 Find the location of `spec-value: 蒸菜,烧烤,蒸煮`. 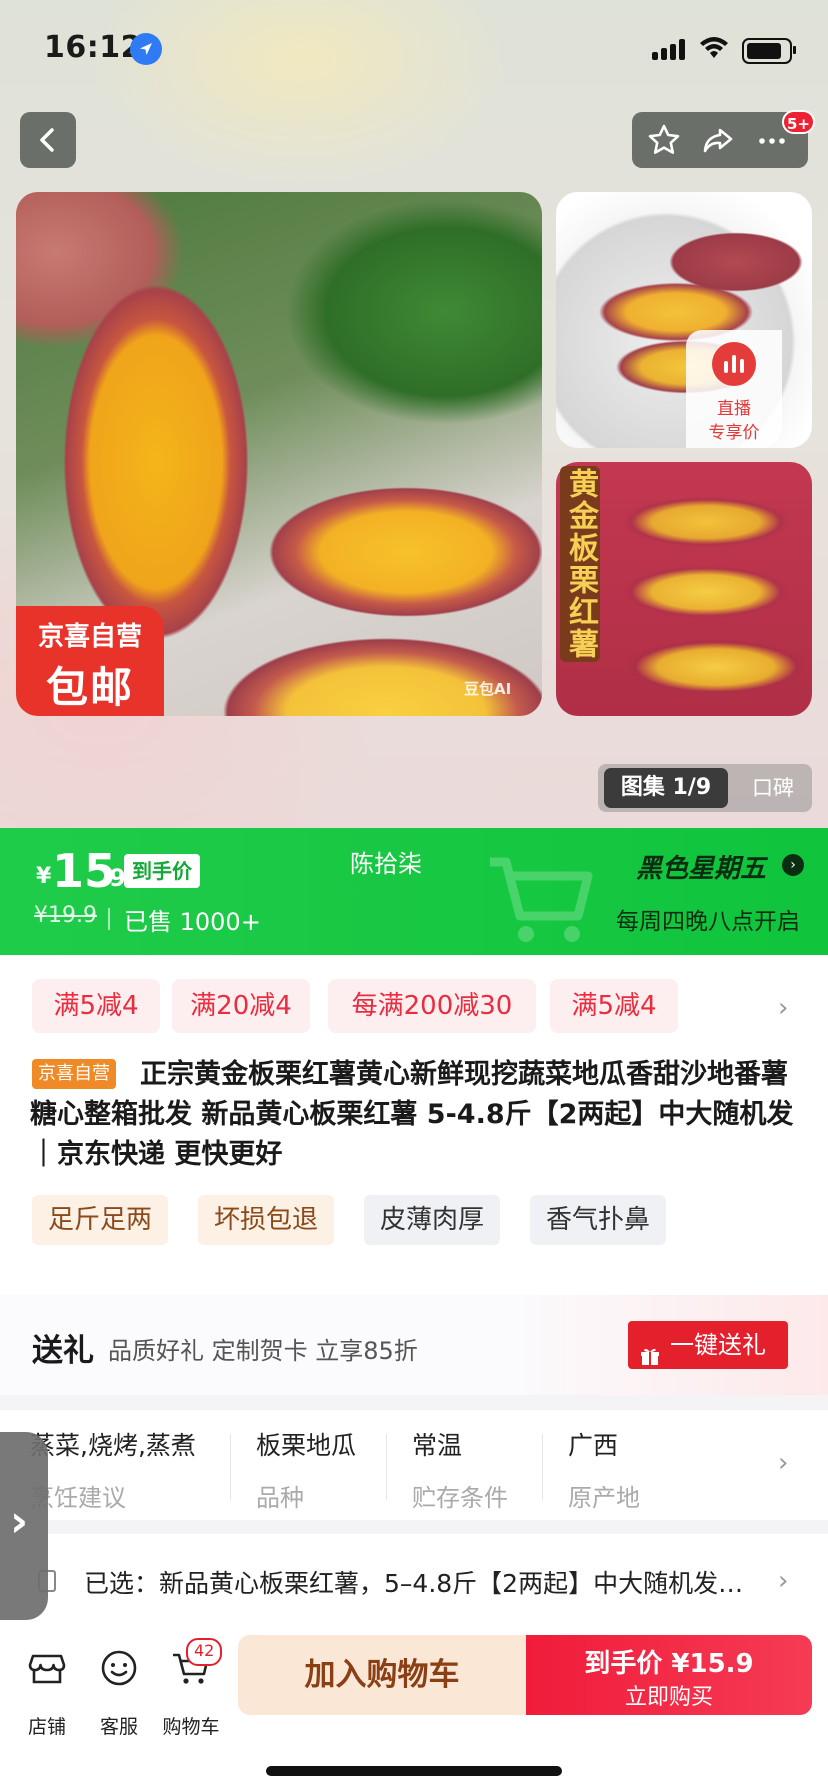

spec-value: 蒸菜,烧烤,蒸煮 is located at coordinates (113, 1445).